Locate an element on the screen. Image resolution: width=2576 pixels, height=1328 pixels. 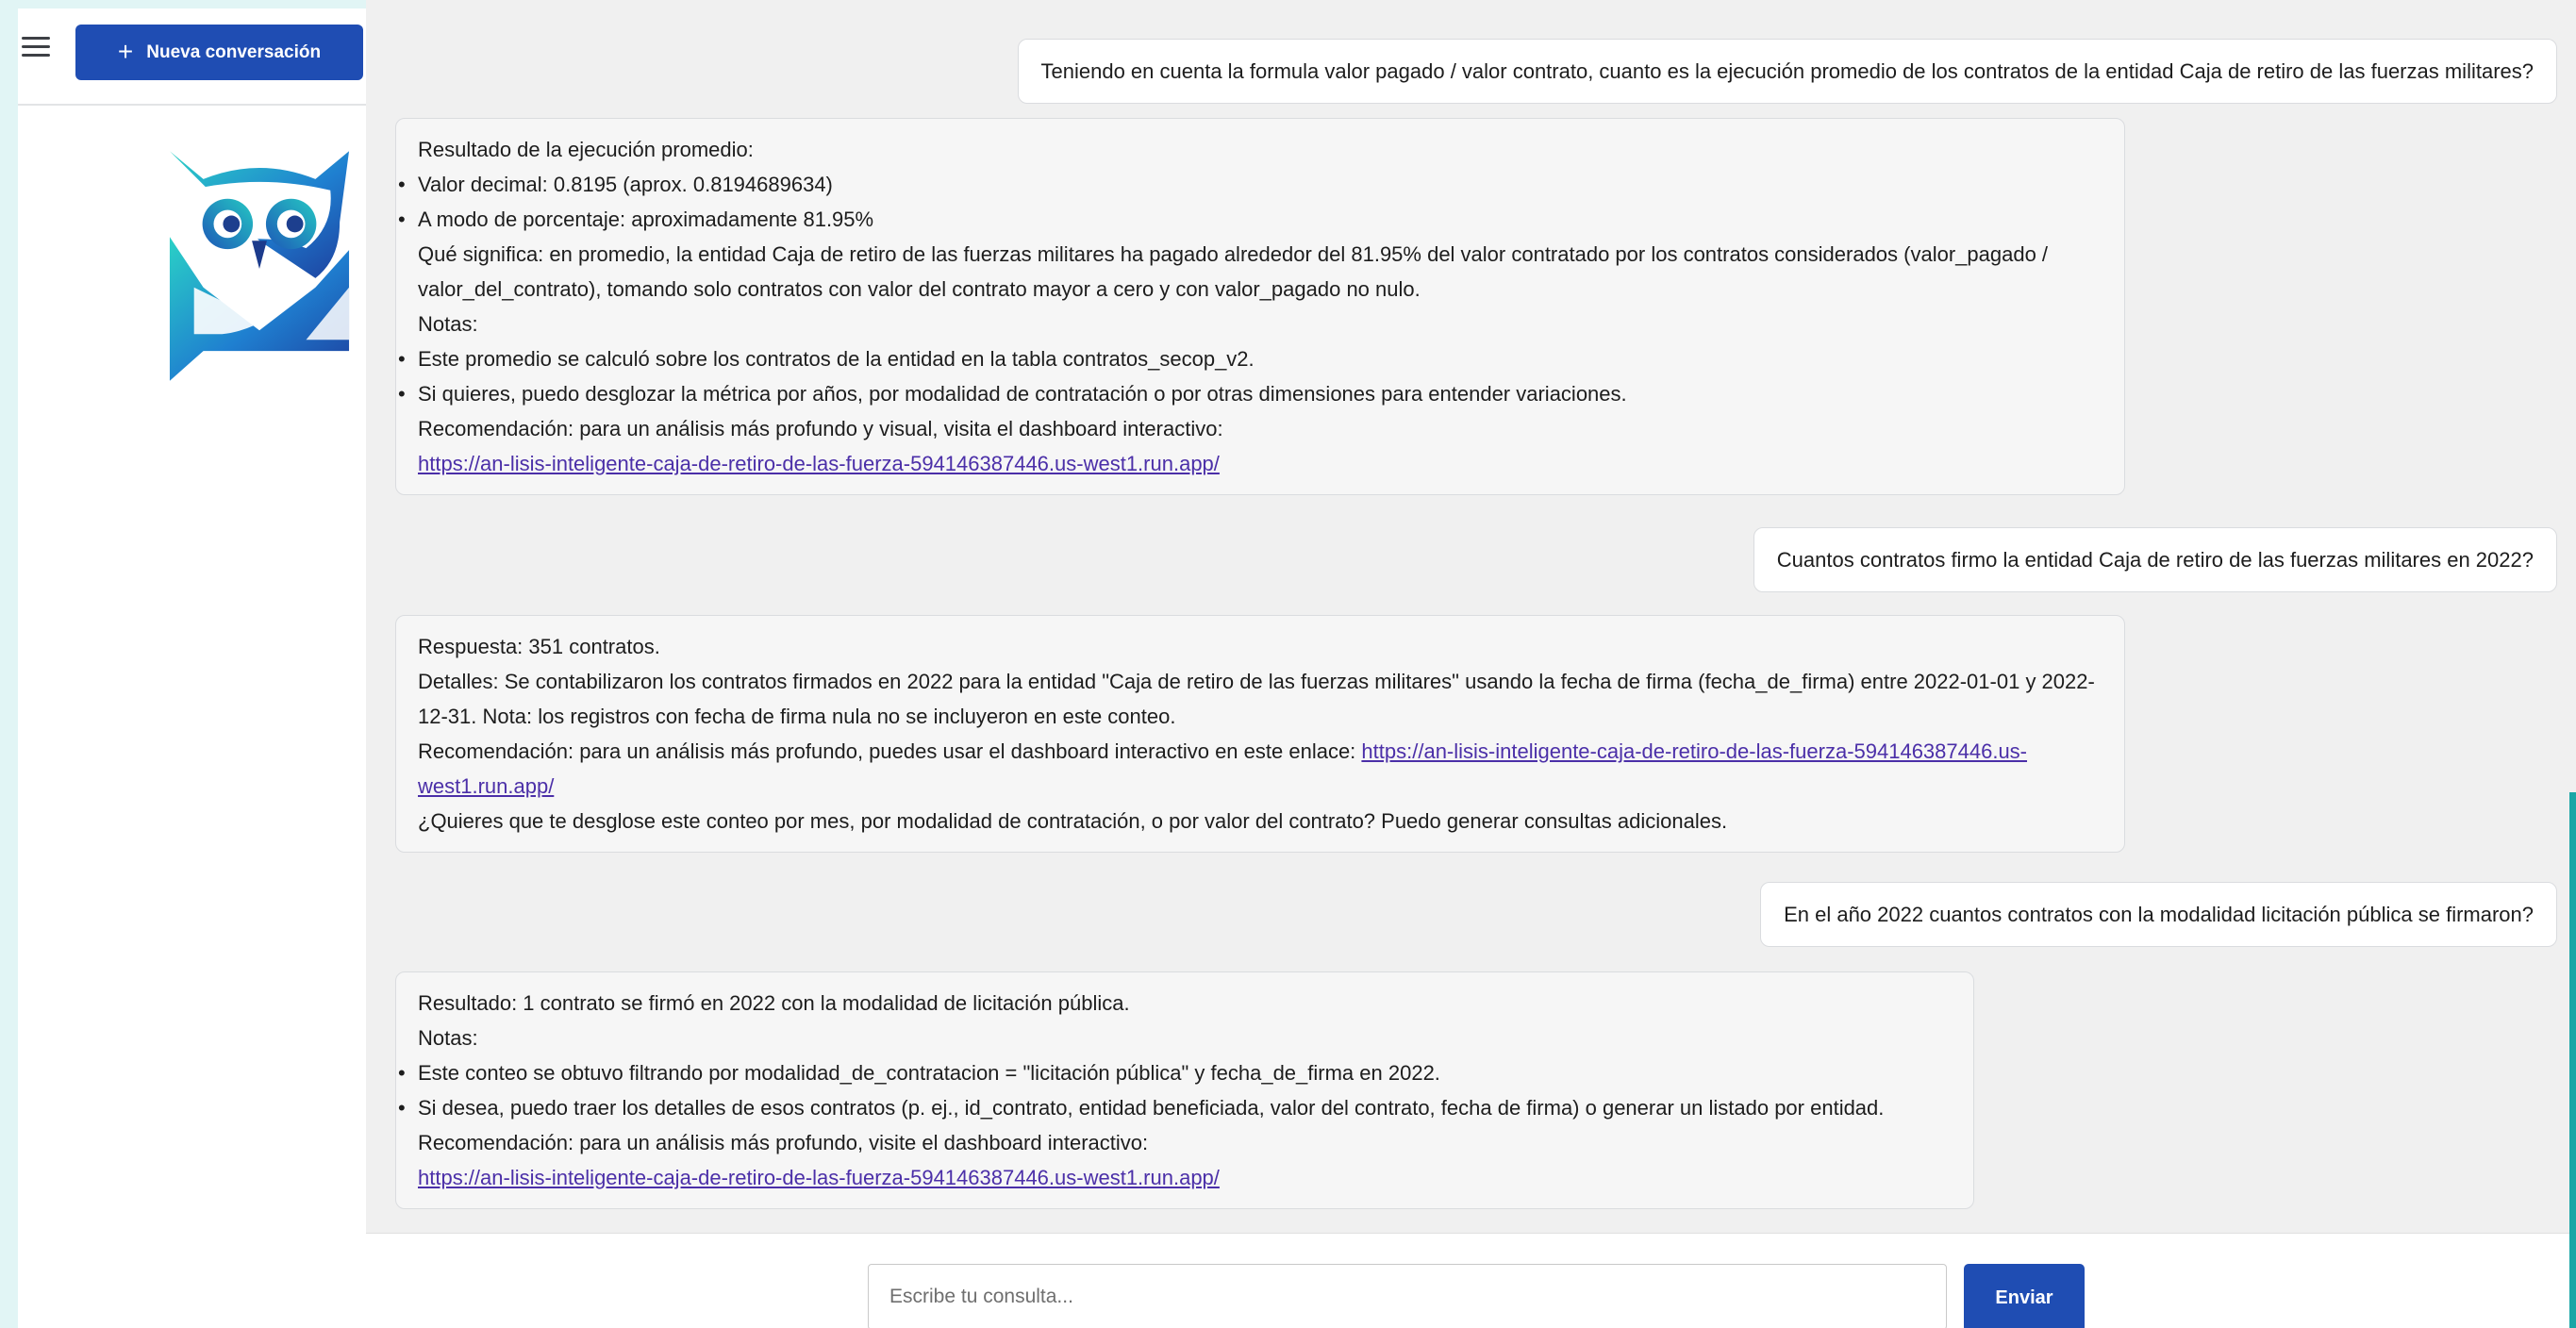
new-conversation-button: + Nueva conversación is located at coordinates (219, 53).